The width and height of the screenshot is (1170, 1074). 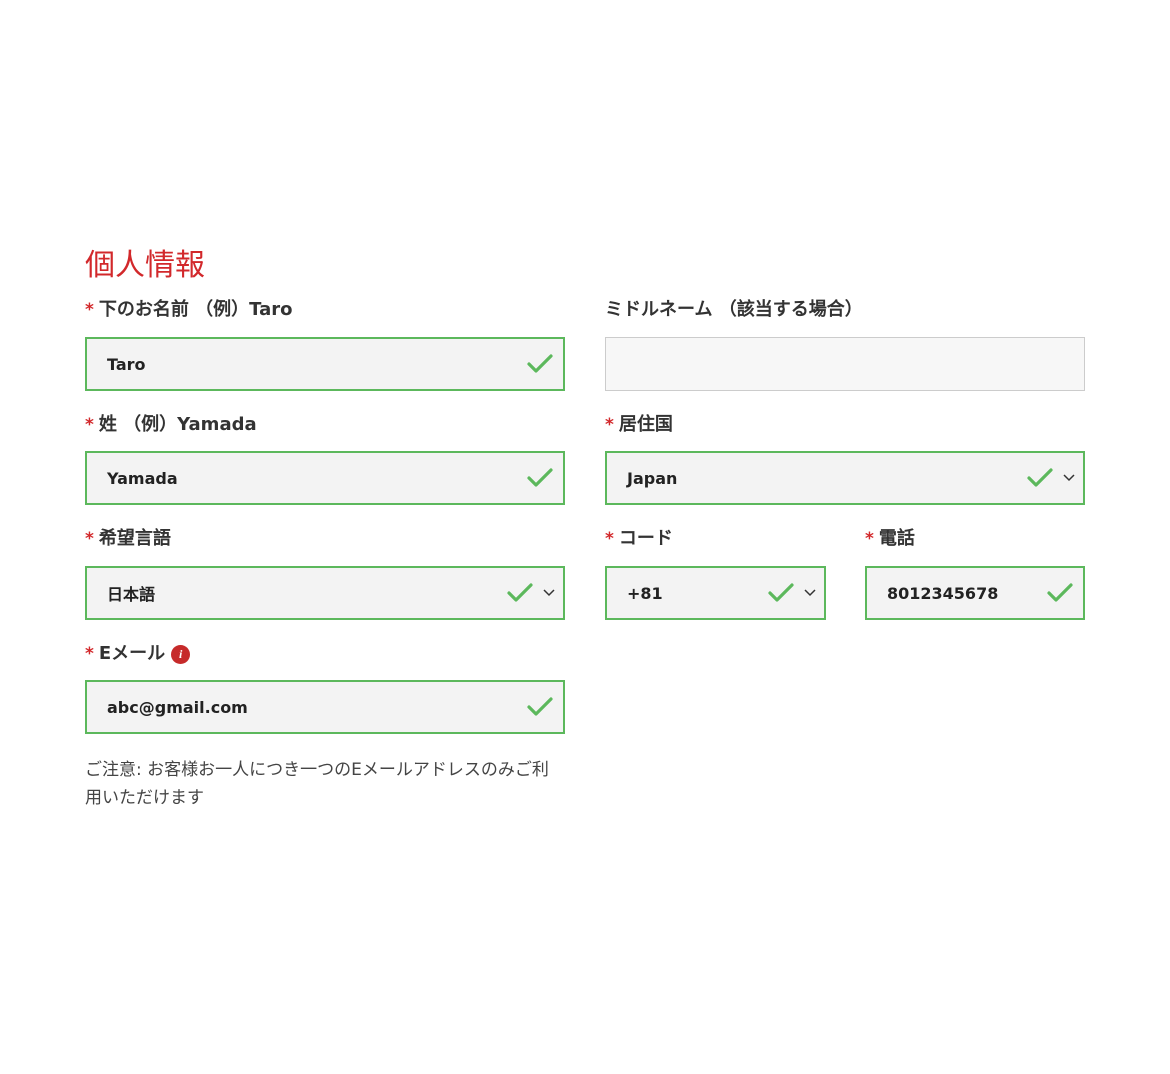 I want to click on language-select: 日本語, so click(x=325, y=593).